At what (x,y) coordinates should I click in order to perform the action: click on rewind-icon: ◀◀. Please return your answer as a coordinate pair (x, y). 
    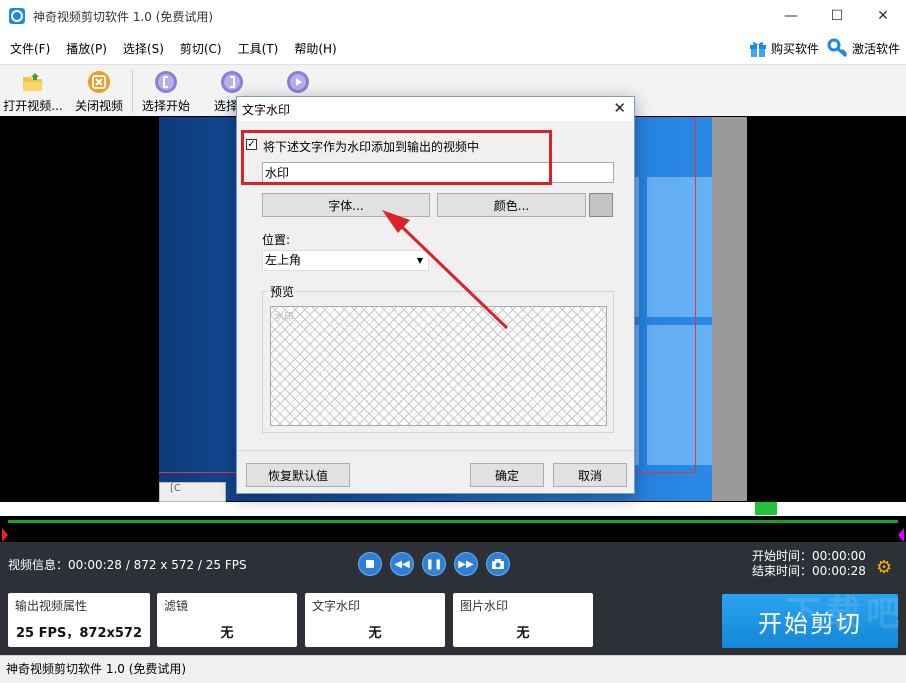
    Looking at the image, I should click on (402, 564).